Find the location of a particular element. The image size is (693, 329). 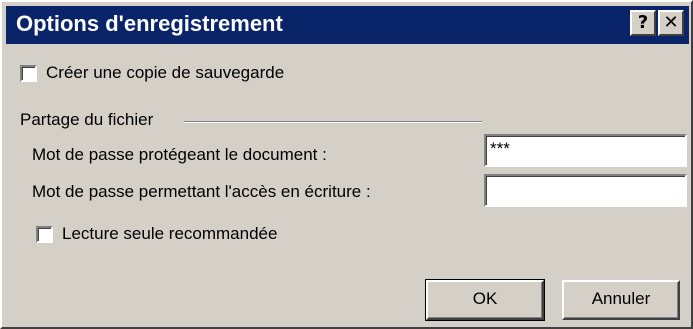

group-divider is located at coordinates (333, 122).